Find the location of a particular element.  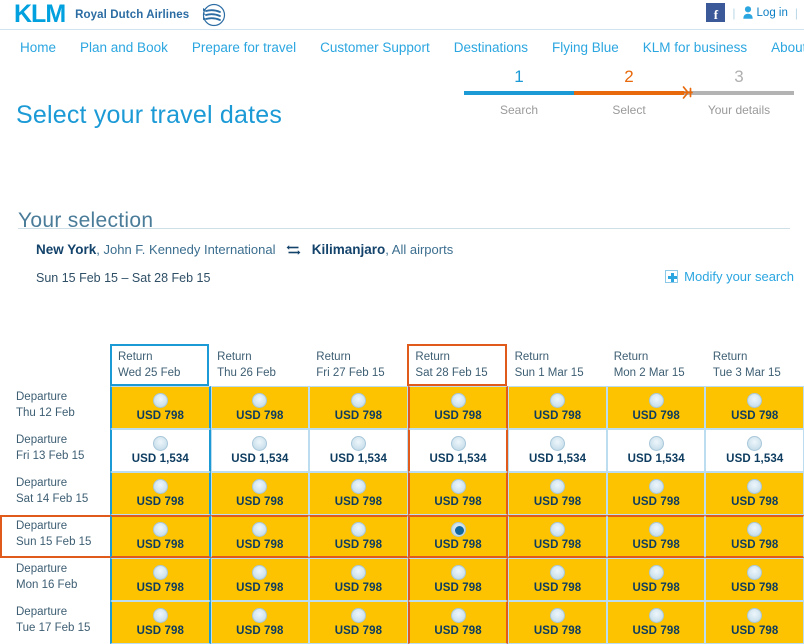

klm-logo: KLM Royal Dutch Airlines is located at coordinates (120, 14).